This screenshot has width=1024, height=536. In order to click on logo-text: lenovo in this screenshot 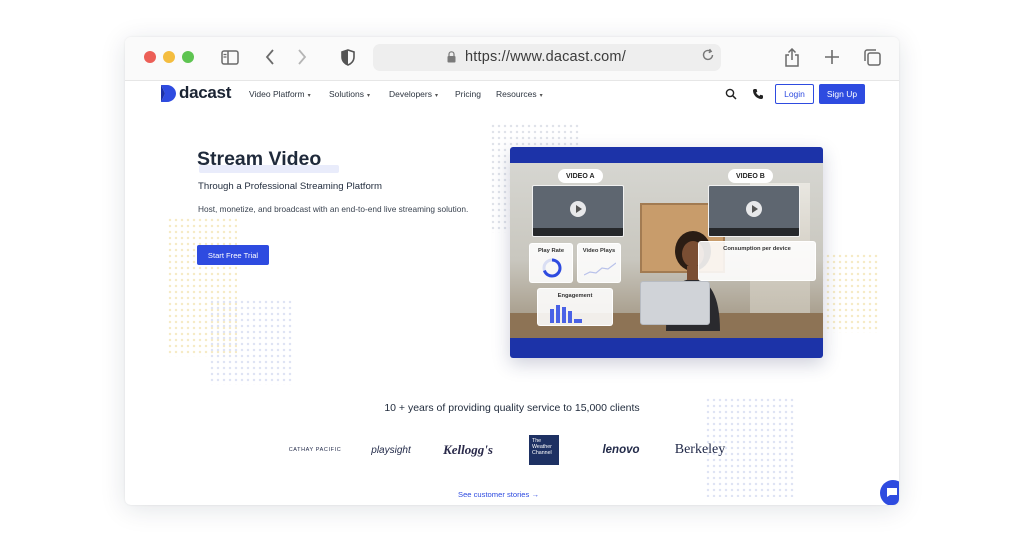, I will do `click(621, 450)`.